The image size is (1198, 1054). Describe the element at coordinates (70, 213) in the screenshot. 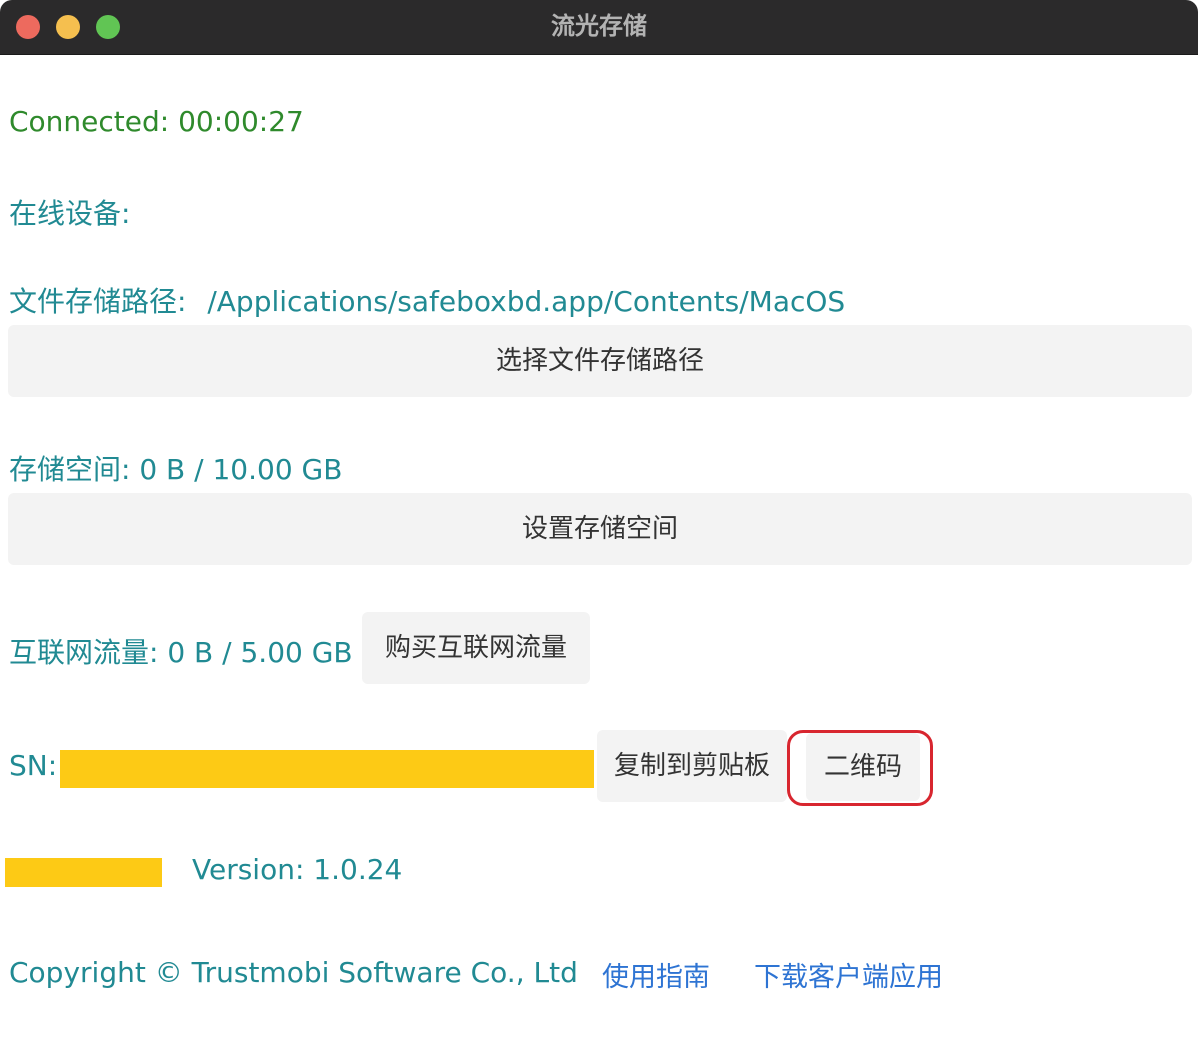

I see `online-devices-label: 在线设备:` at that location.